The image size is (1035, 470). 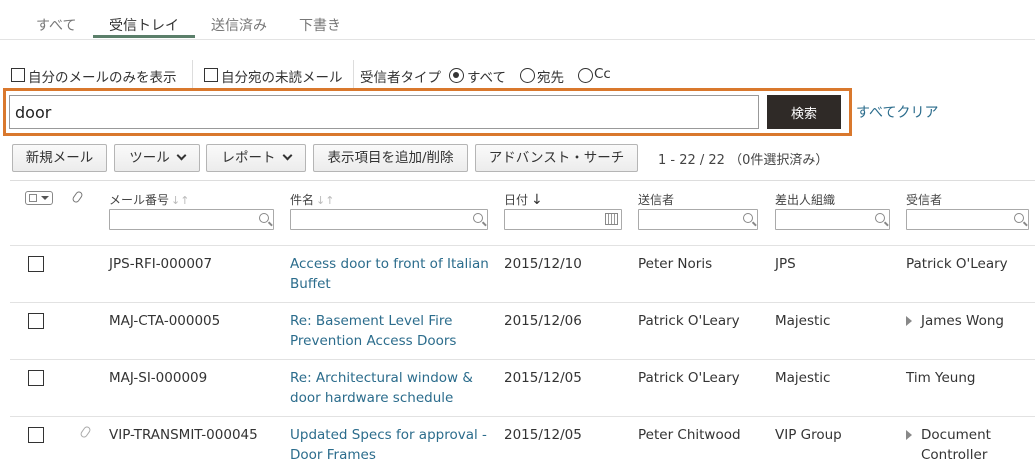 I want to click on new-mail-label: 新規メール, so click(x=59, y=158).